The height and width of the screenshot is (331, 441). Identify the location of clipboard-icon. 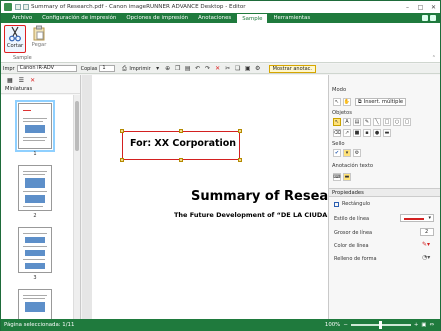
(39, 33).